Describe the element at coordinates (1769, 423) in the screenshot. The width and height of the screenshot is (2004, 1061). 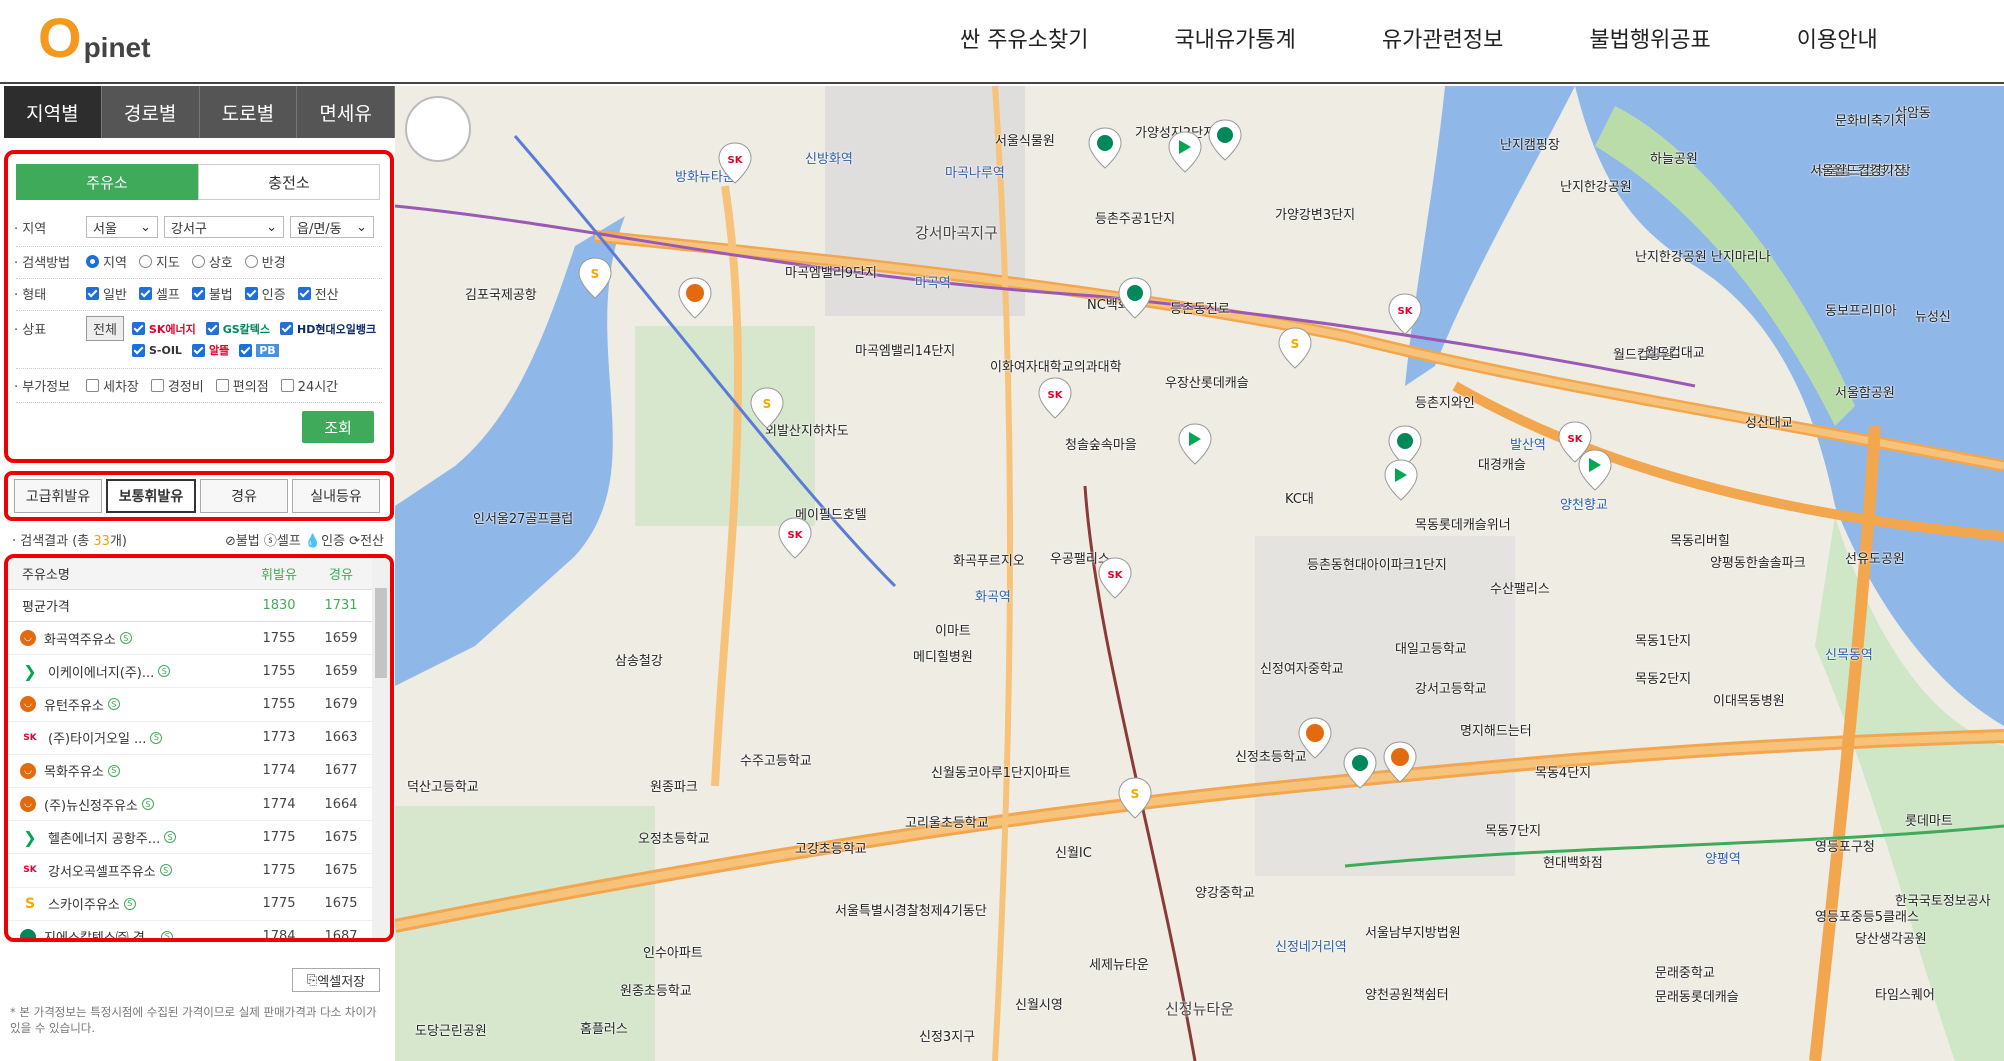
I see `map-label: 성산대교` at that location.